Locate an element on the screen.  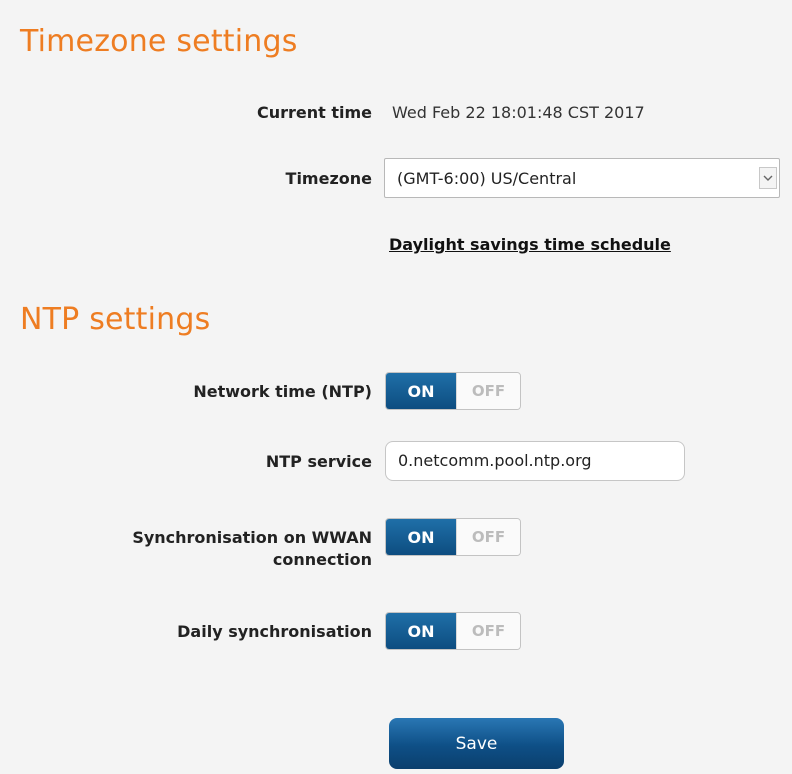
chevron-down-icon is located at coordinates (768, 178).